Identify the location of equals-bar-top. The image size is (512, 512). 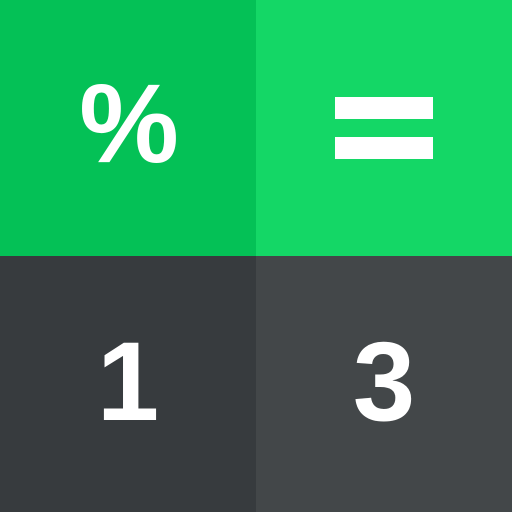
(384, 108).